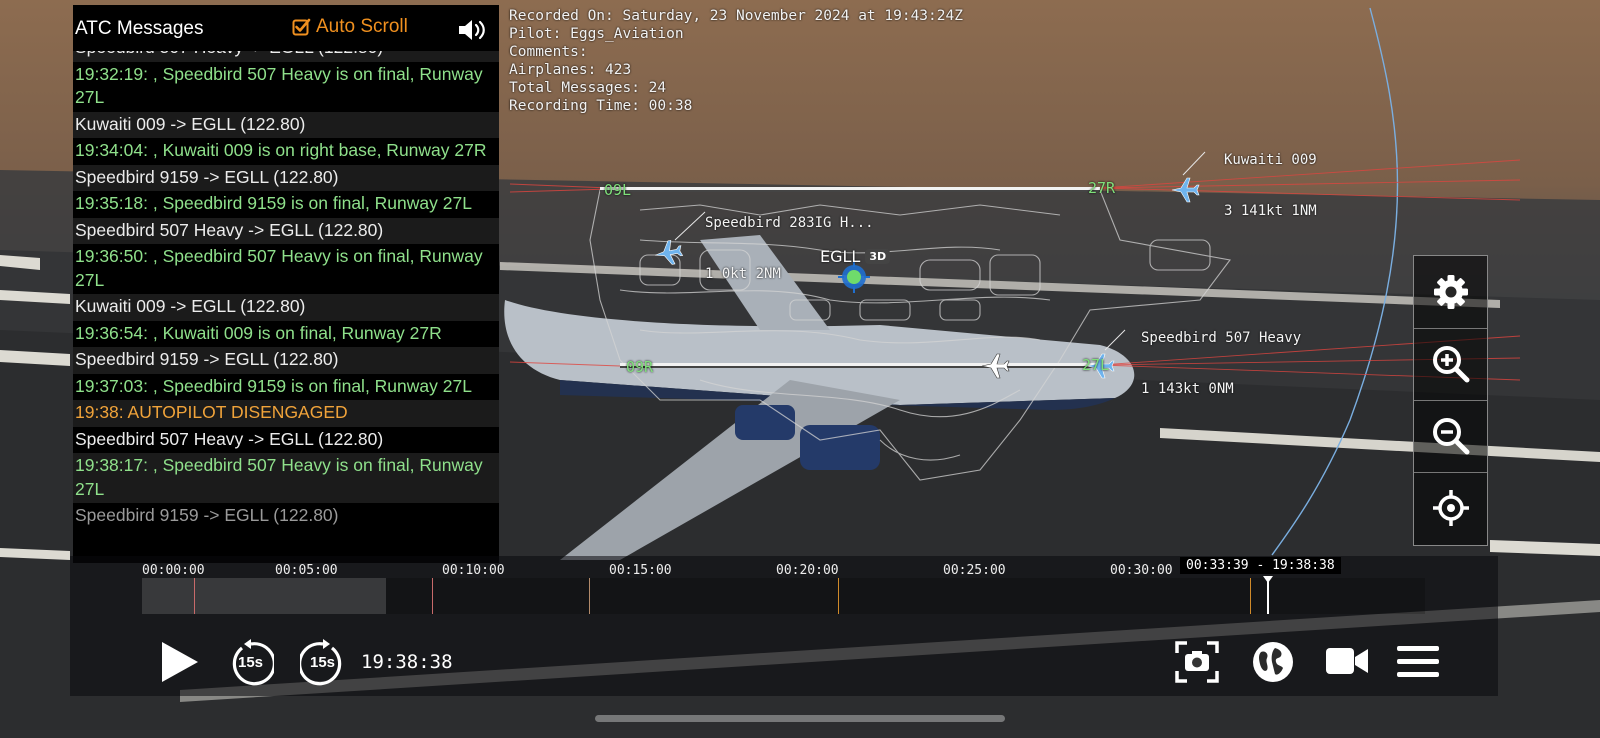  I want to click on zoom-out-button, so click(1450, 436).